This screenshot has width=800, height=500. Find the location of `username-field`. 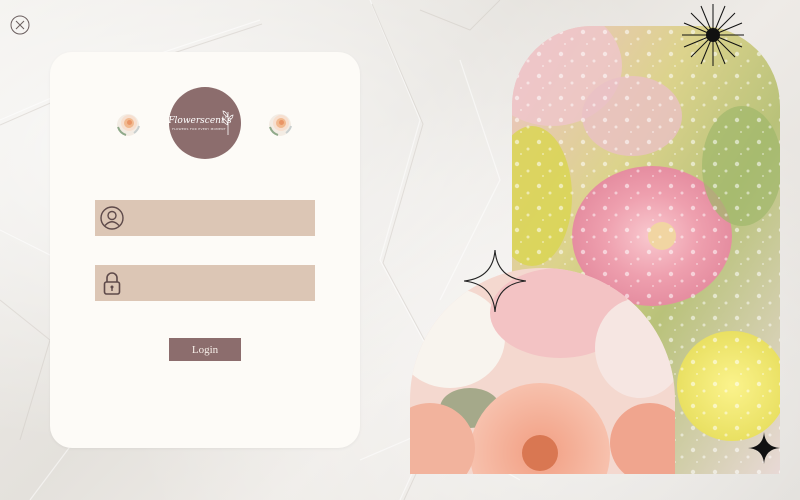

username-field is located at coordinates (205, 218).